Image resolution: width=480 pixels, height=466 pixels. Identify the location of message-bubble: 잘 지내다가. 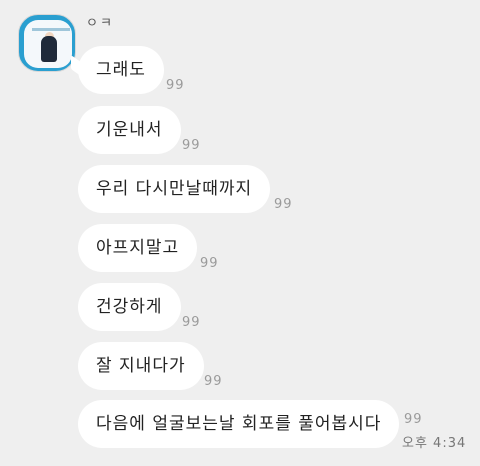
(141, 366).